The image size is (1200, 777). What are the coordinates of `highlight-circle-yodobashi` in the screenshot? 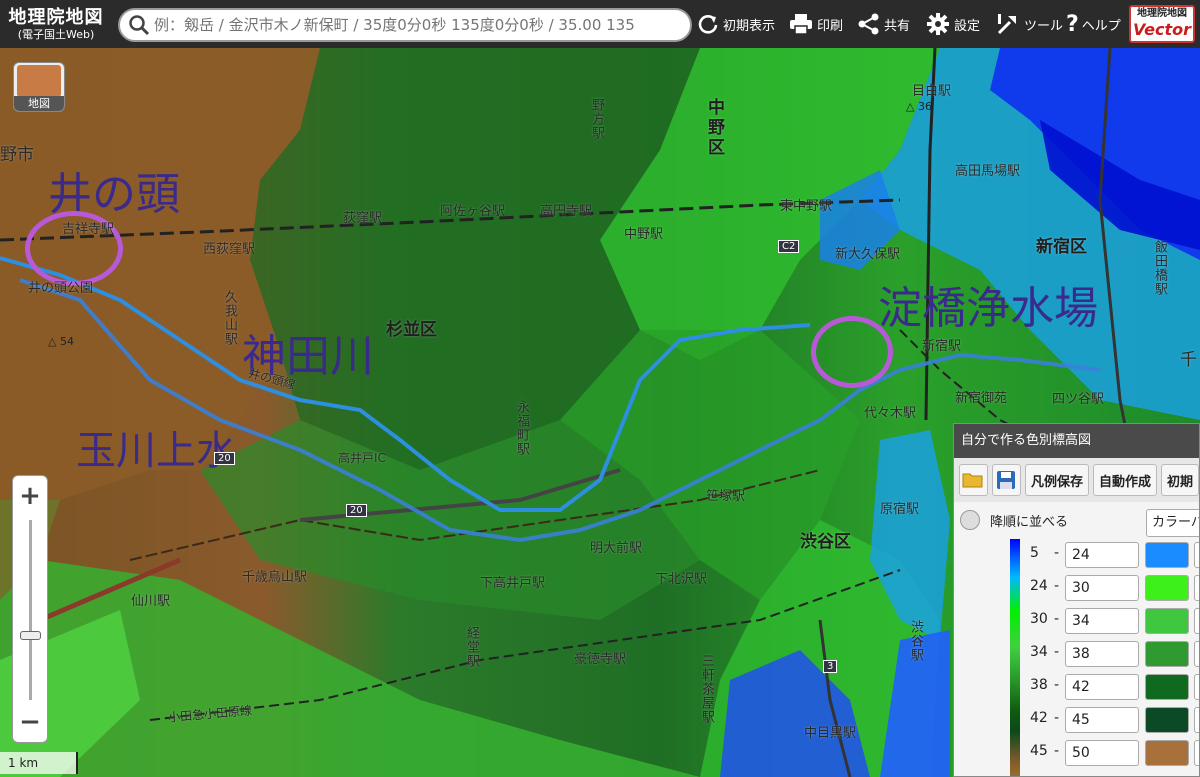 It's located at (852, 352).